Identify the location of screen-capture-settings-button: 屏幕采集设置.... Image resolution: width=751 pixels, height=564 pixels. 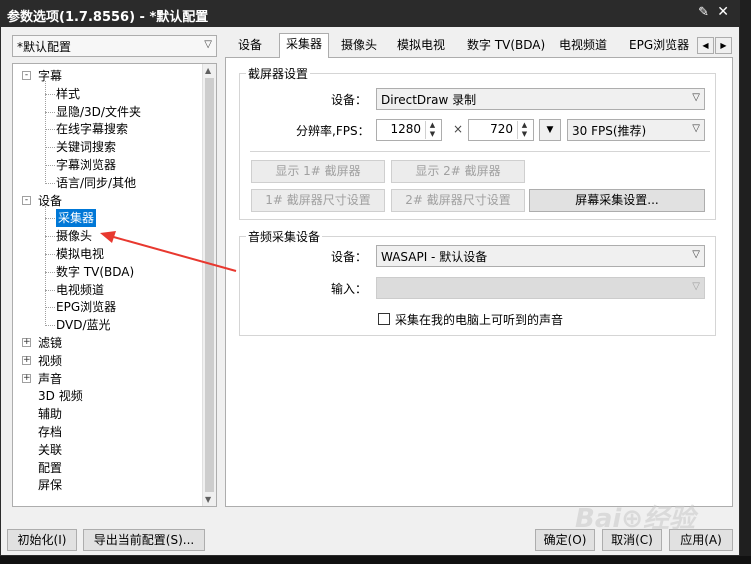
(617, 200).